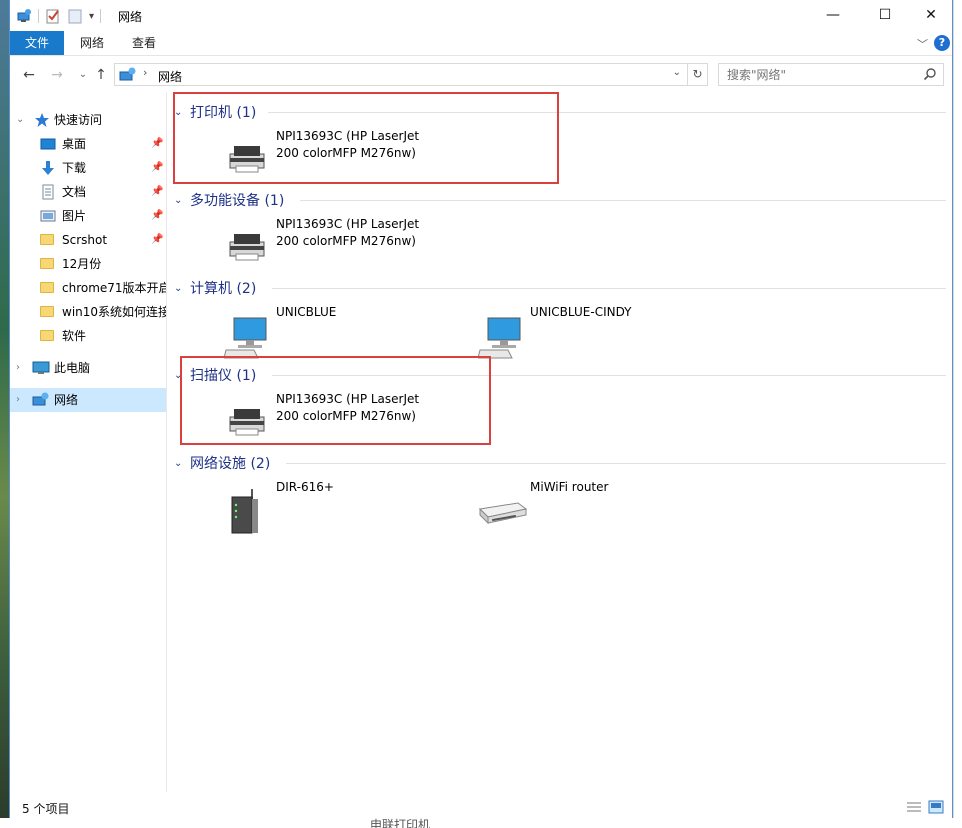  What do you see at coordinates (957, 414) in the screenshot?
I see `background-window-right` at bounding box center [957, 414].